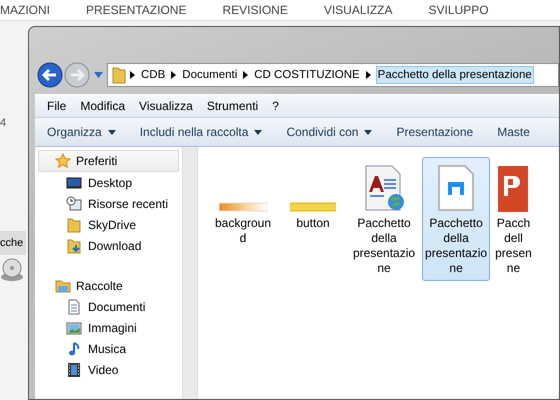  What do you see at coordinates (513, 132) in the screenshot?
I see `toolbar-button: Maste` at bounding box center [513, 132].